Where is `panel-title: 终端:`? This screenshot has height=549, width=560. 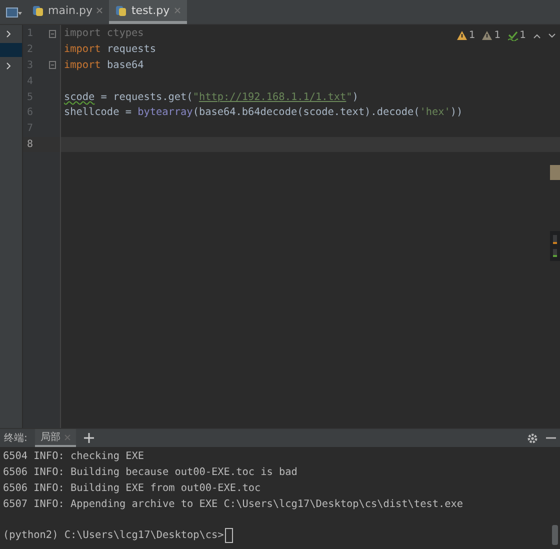 panel-title: 终端: is located at coordinates (16, 438).